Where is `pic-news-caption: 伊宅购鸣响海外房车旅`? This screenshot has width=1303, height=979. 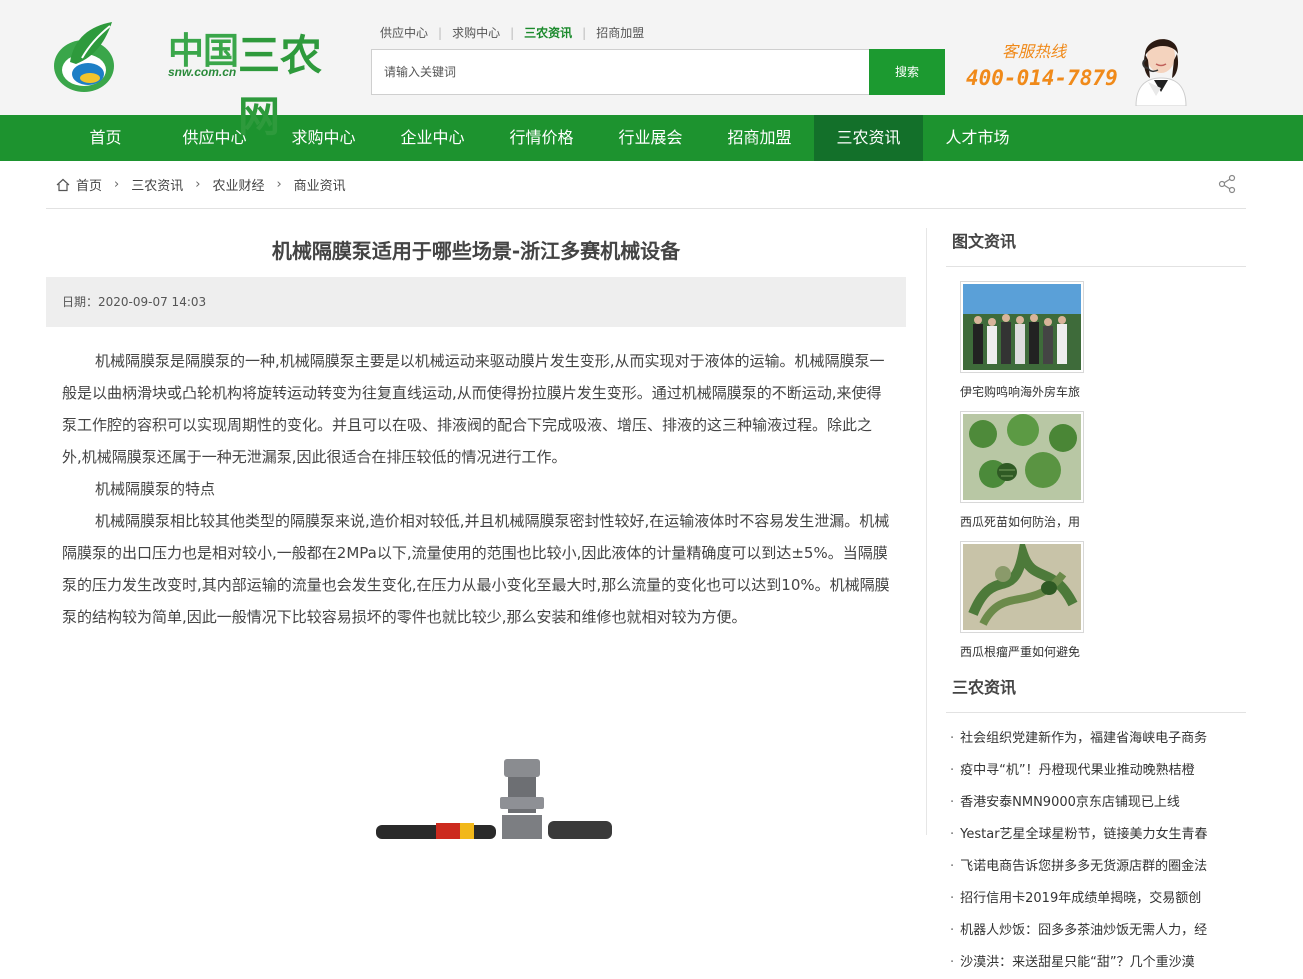 pic-news-caption: 伊宅购鸣响海外房车旅 is located at coordinates (1022, 393).